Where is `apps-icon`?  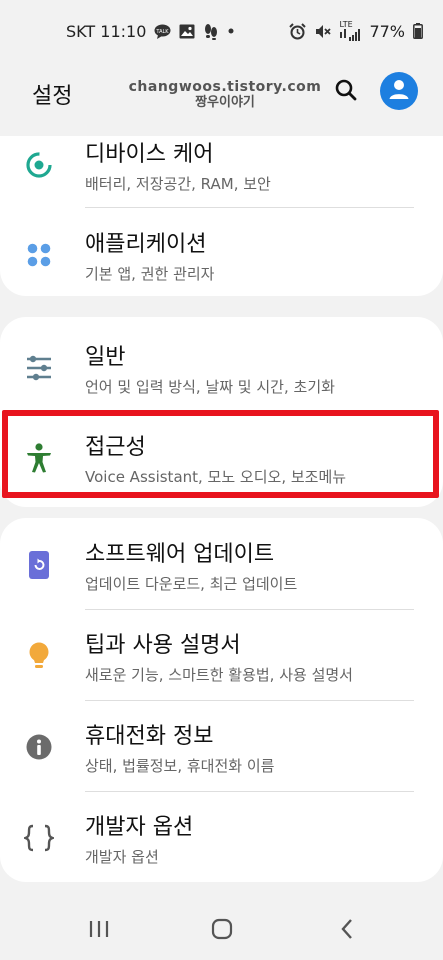
apps-icon is located at coordinates (39, 255).